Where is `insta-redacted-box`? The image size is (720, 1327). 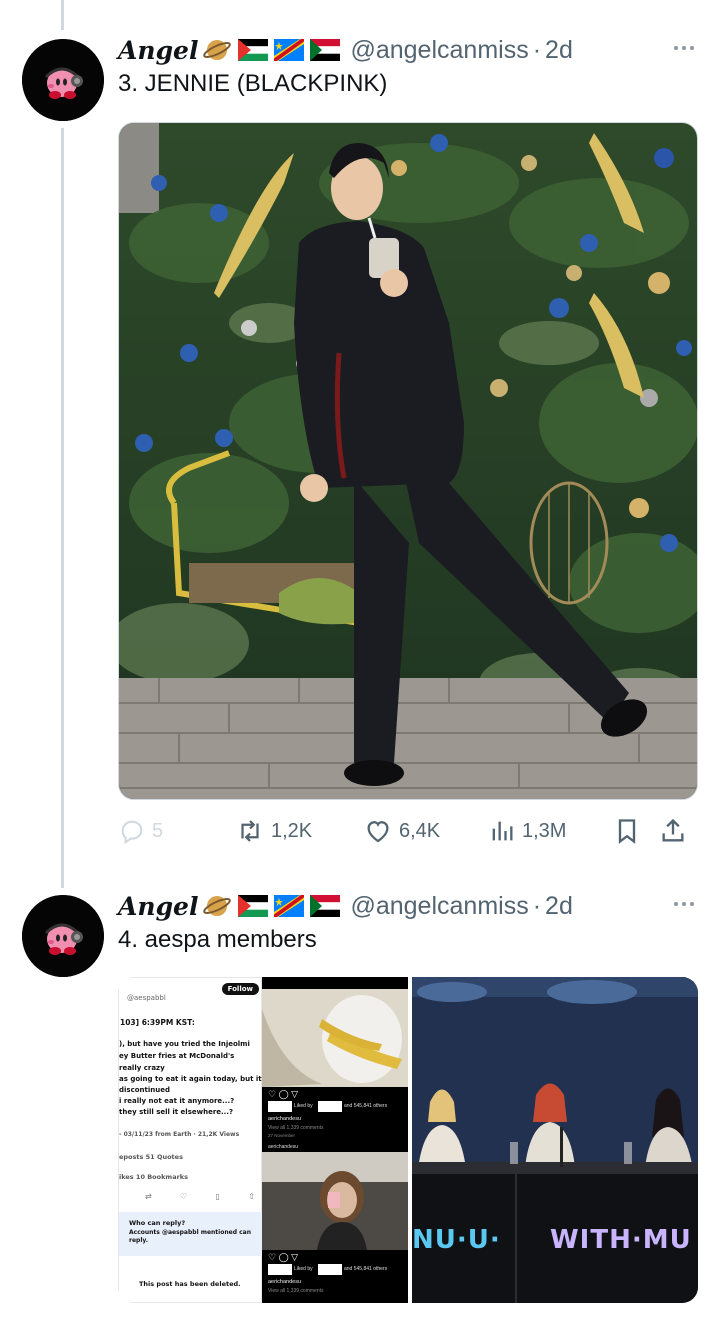 insta-redacted-box is located at coordinates (280, 1106).